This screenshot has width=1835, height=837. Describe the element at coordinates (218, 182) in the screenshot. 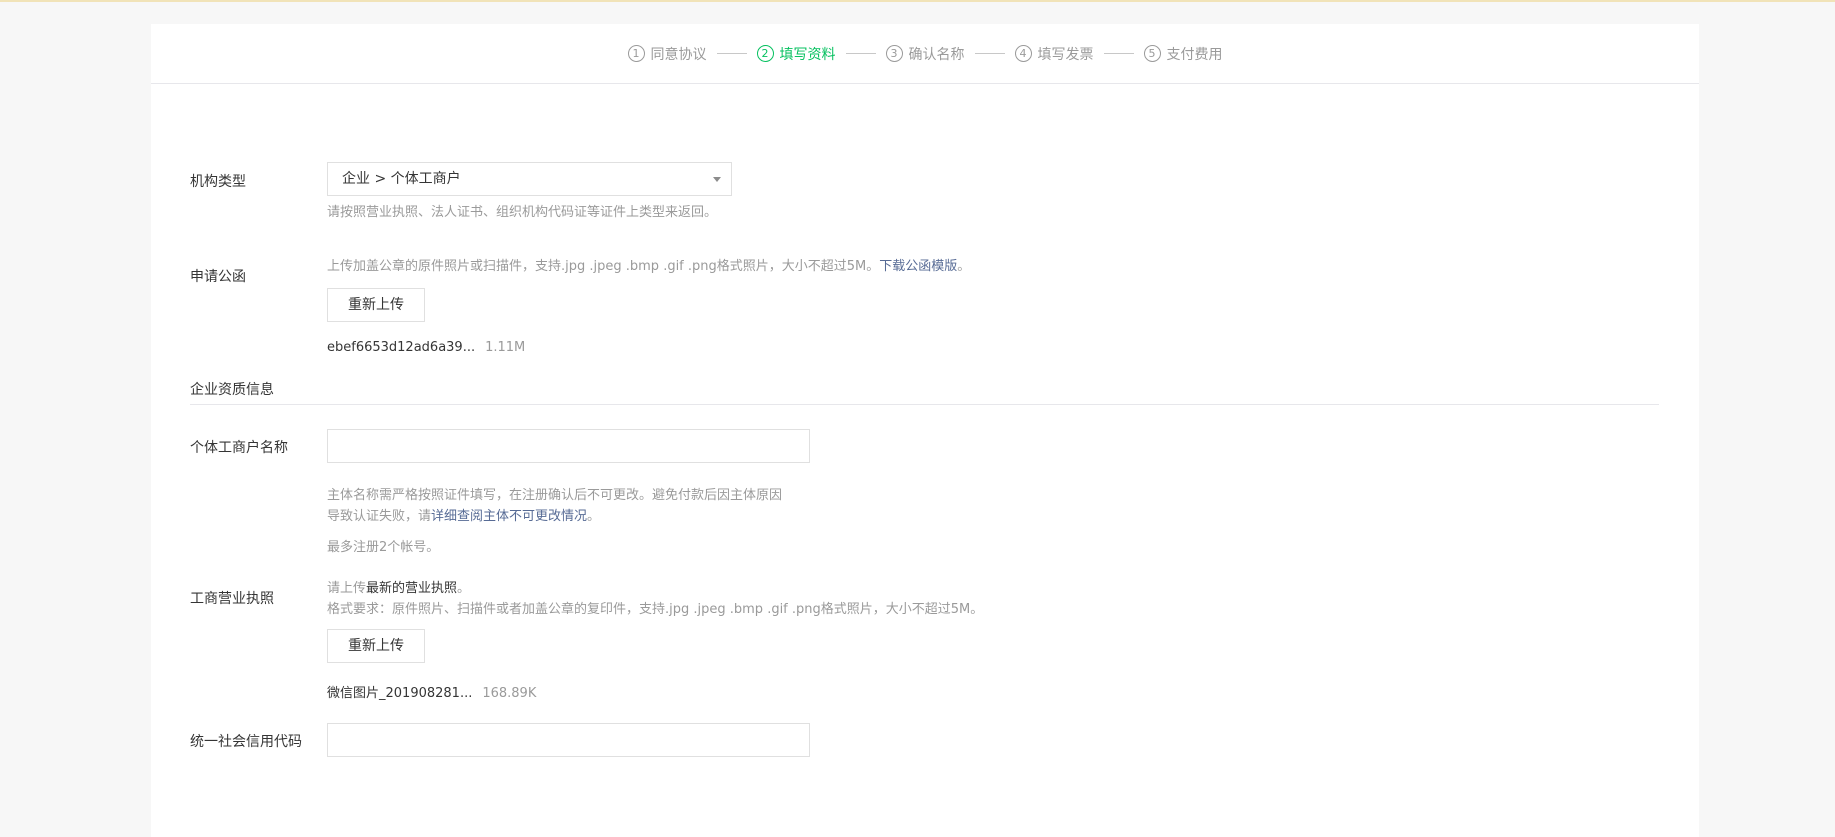

I see `org-type-label: 机构类型` at that location.